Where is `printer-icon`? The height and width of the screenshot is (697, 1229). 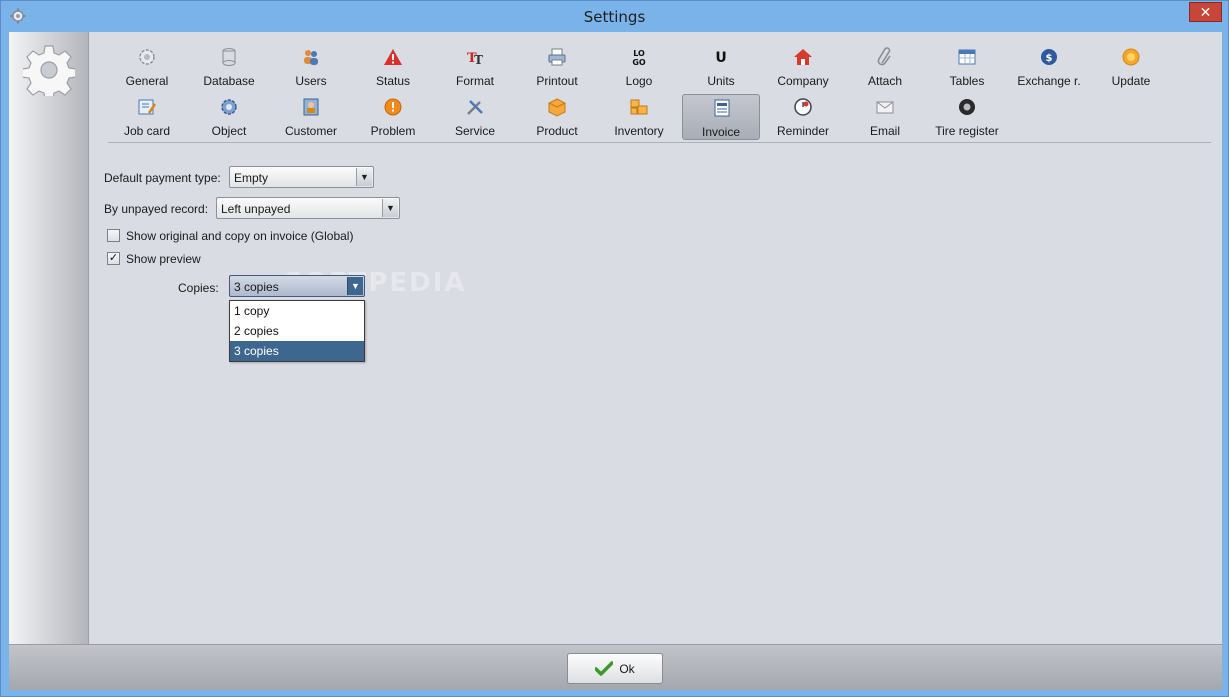 printer-icon is located at coordinates (557, 57).